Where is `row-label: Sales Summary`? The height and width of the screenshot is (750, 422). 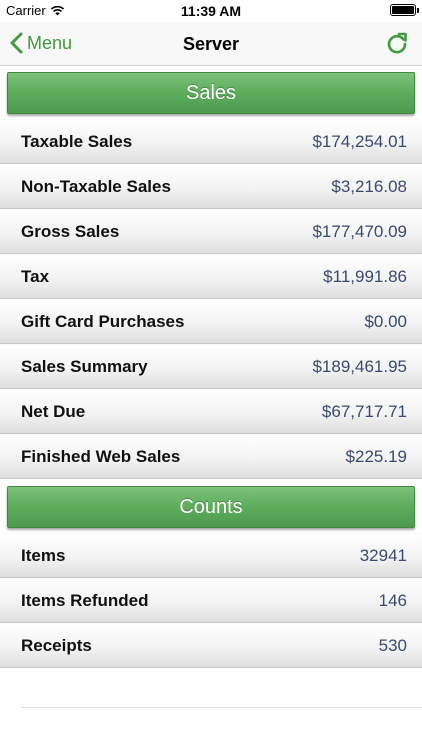
row-label: Sales Summary is located at coordinates (84, 366).